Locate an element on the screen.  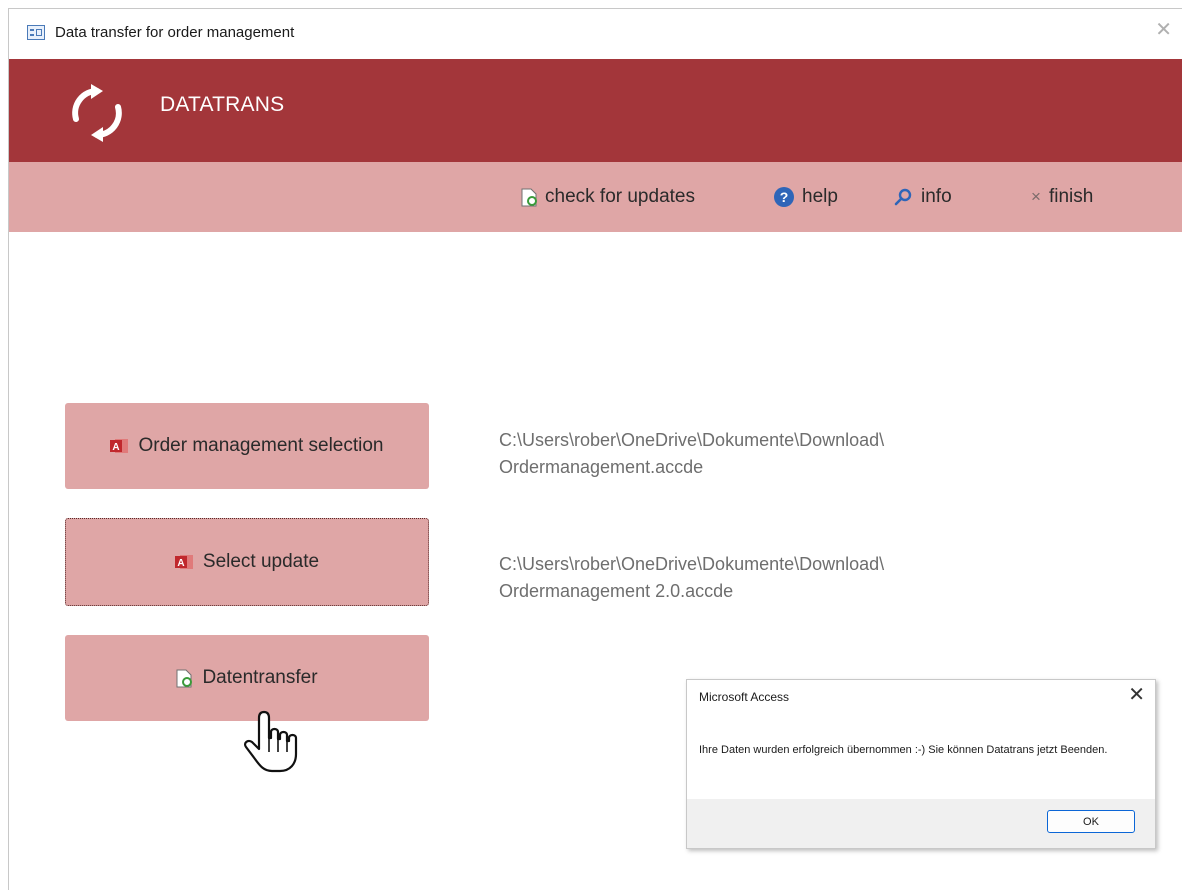
dialog-title-bar: Microsoft Access ✕ is located at coordinates (921, 697).